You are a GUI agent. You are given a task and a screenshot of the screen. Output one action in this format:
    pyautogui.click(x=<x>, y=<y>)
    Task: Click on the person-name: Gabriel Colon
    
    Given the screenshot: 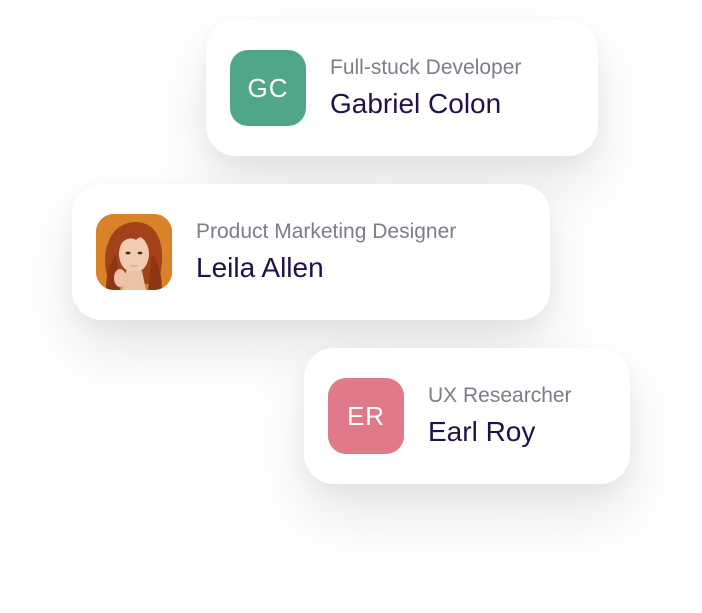 What is the action you would take?
    pyautogui.click(x=416, y=103)
    